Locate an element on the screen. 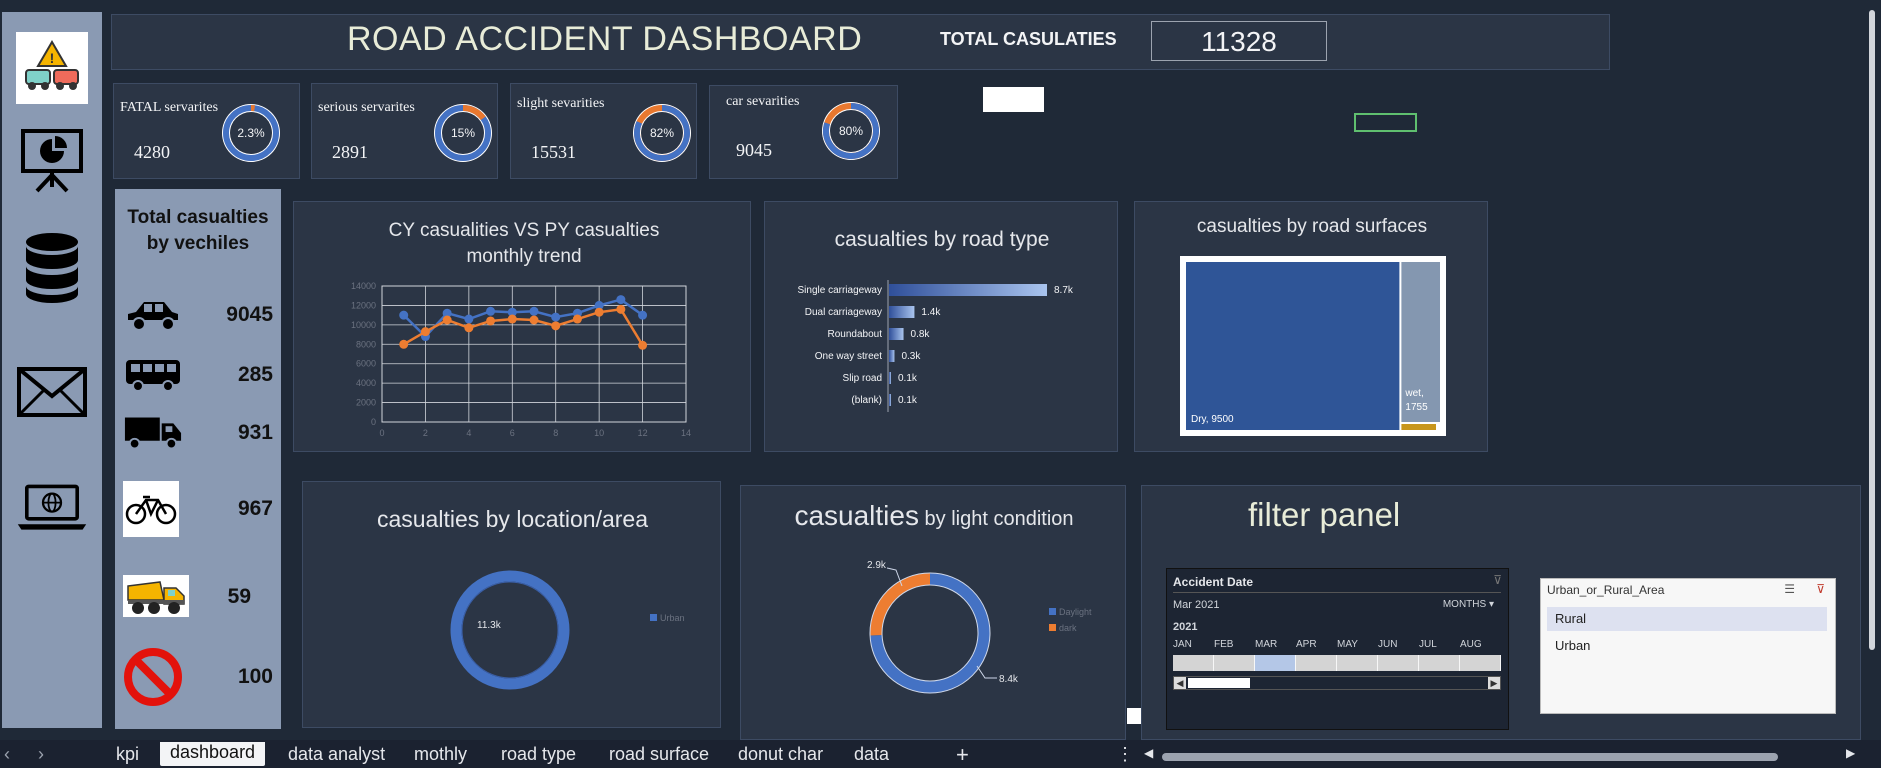 This screenshot has width=1881, height=768. date-slicer-header: Accident Date is located at coordinates (1213, 582).